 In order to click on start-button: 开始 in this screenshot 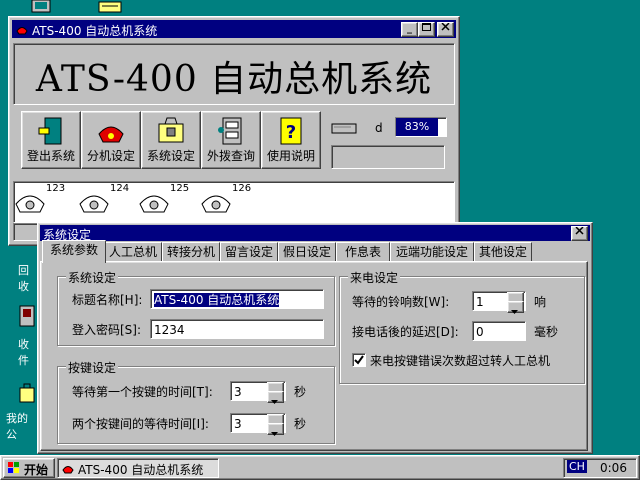, I will do `click(29, 468)`.